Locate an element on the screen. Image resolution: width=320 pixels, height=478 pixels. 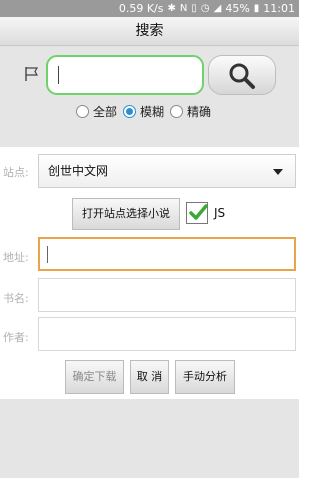
site-label: 站点: is located at coordinates (16, 172).